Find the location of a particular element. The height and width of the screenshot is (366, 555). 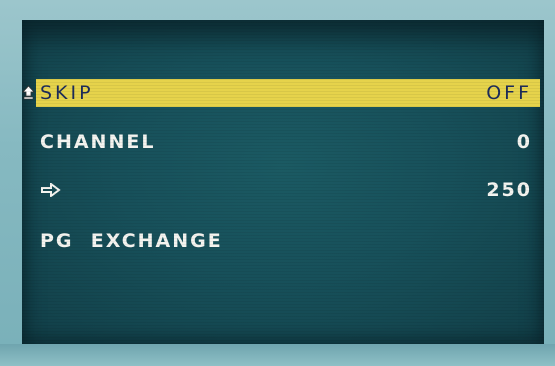

menu-item-label: PG EXCHANGE is located at coordinates (131, 241).